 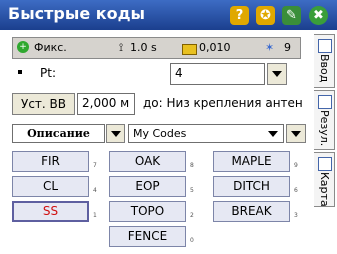 What do you see at coordinates (223, 103) in the screenshot?
I see `measure-to-label: до: Низ крепления антен` at bounding box center [223, 103].